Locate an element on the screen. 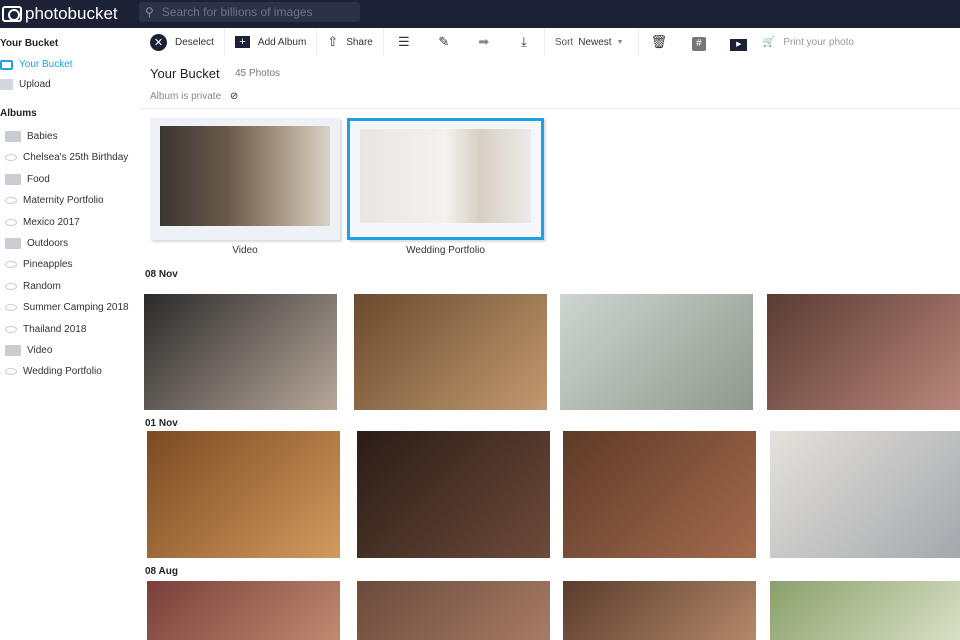 This screenshot has width=960, height=640. sidebar-album-item: Food is located at coordinates (27, 179).